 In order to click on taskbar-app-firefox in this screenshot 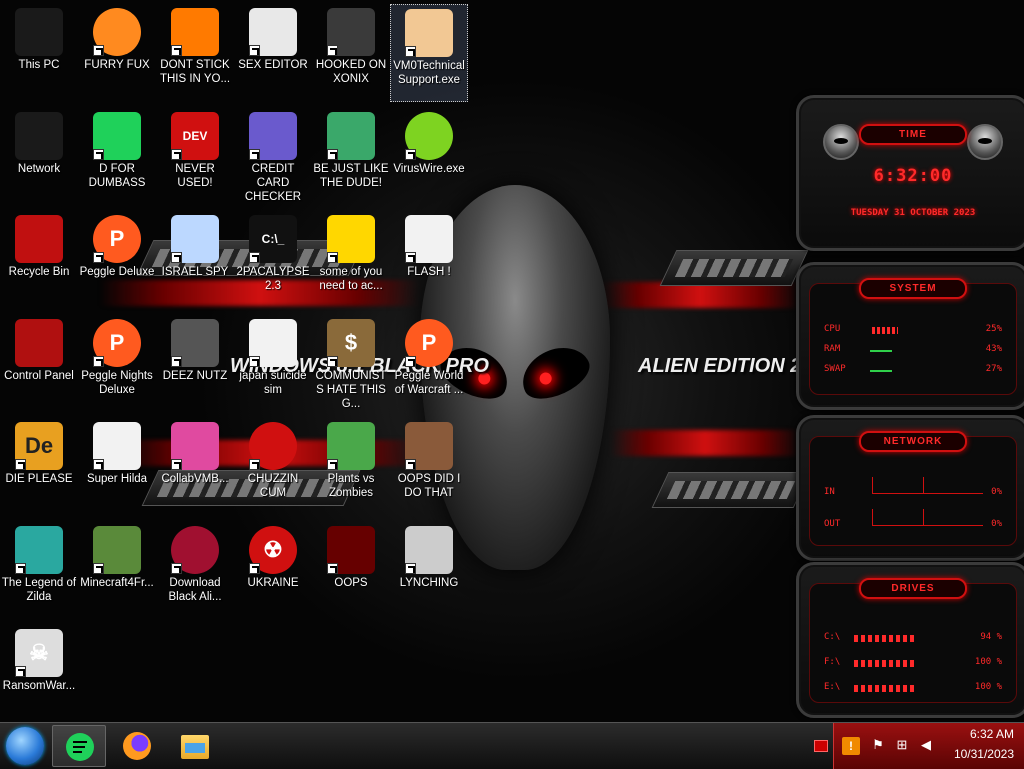, I will do `click(137, 746)`.